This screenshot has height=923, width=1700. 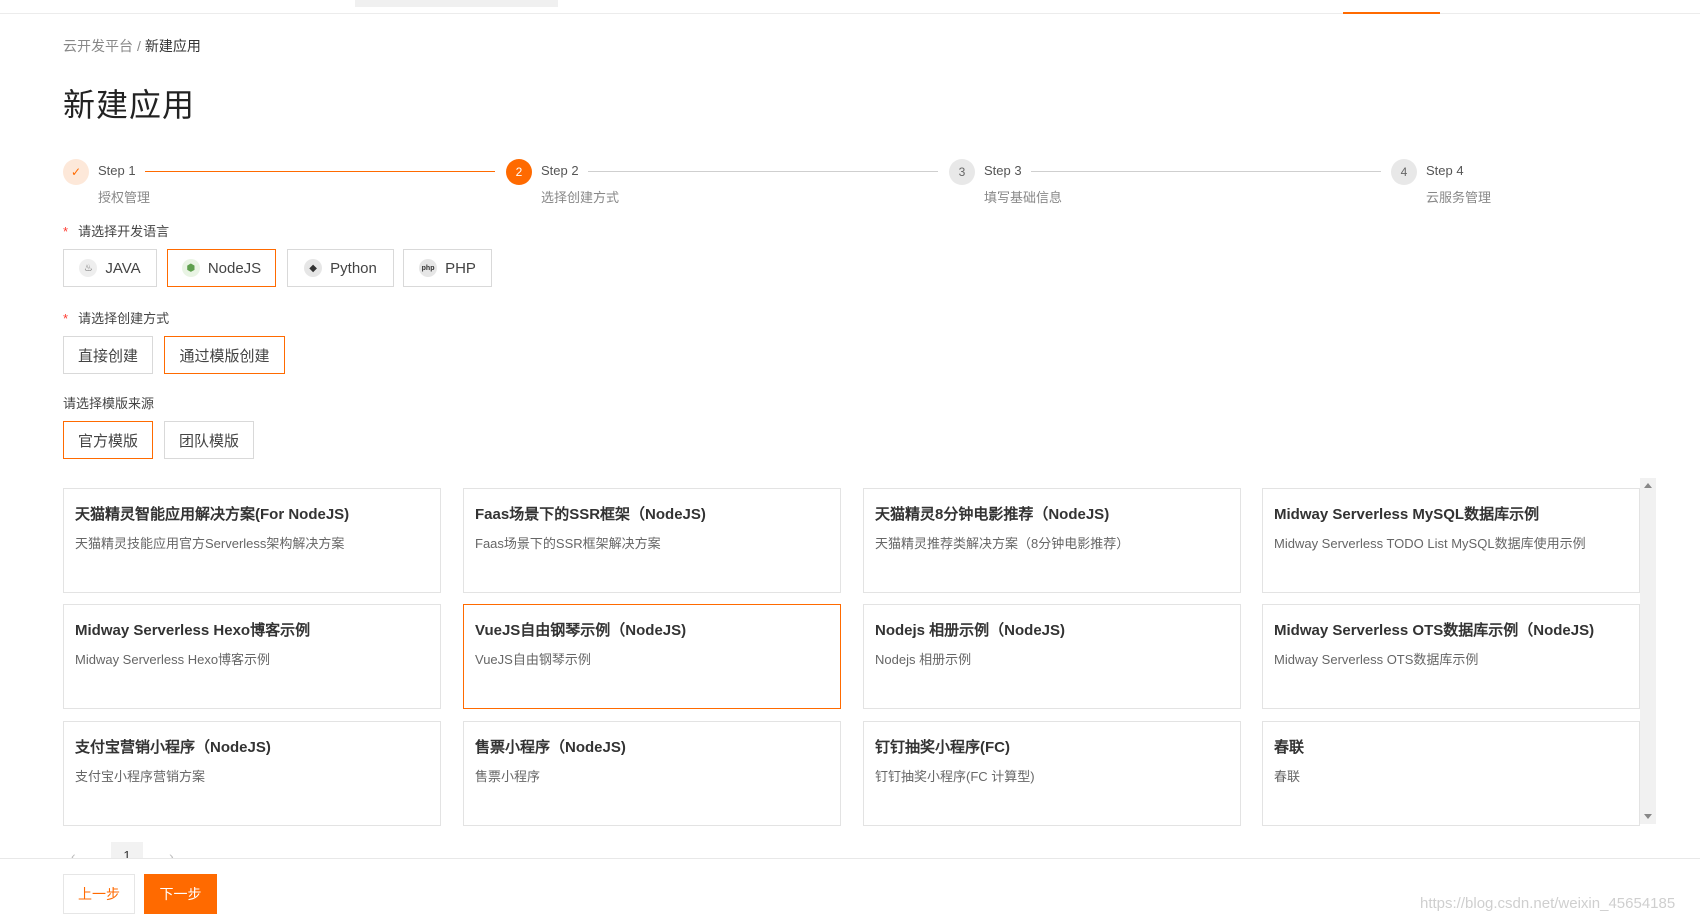 What do you see at coordinates (313, 268) in the screenshot?
I see `python-icon: ◆` at bounding box center [313, 268].